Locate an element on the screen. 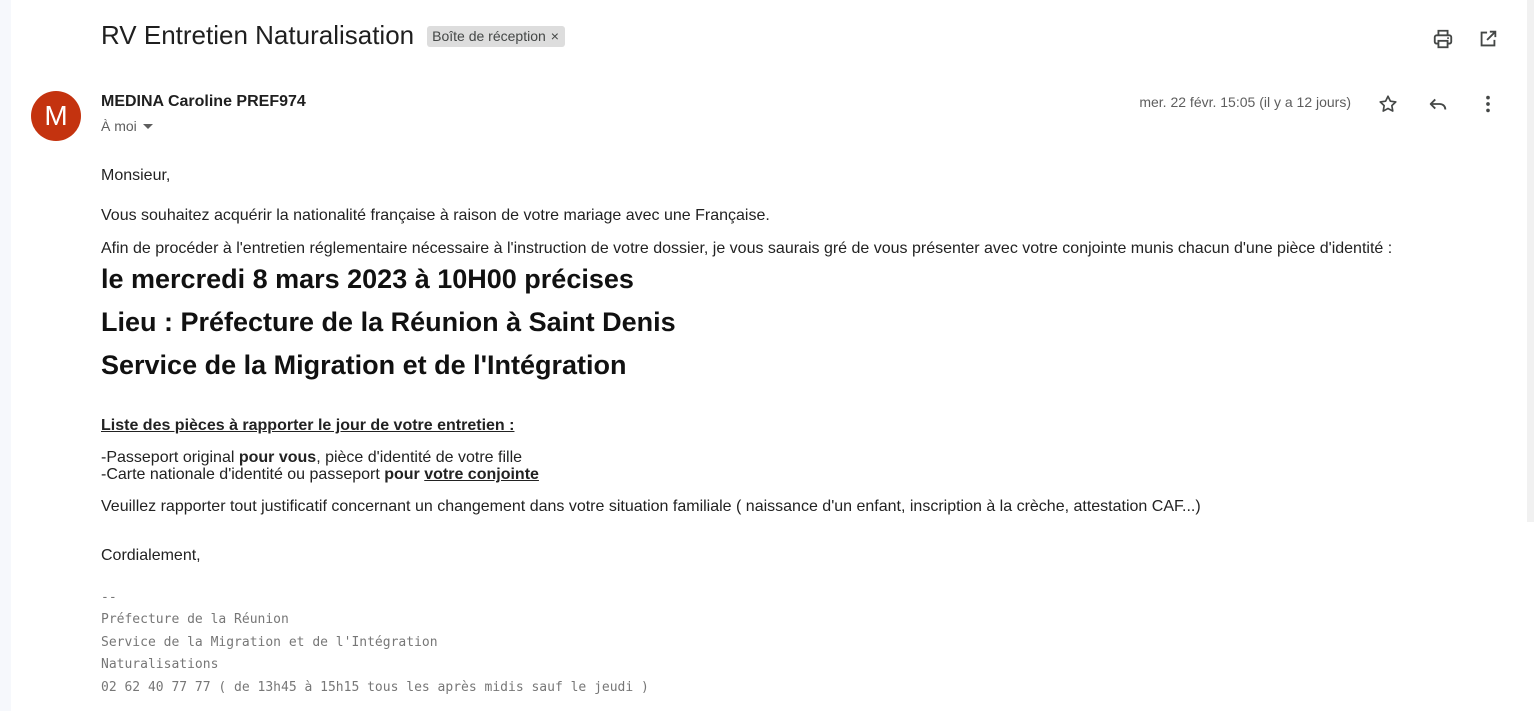 This screenshot has width=1534, height=711. recipient-dropdown: À moi is located at coordinates (127, 126).